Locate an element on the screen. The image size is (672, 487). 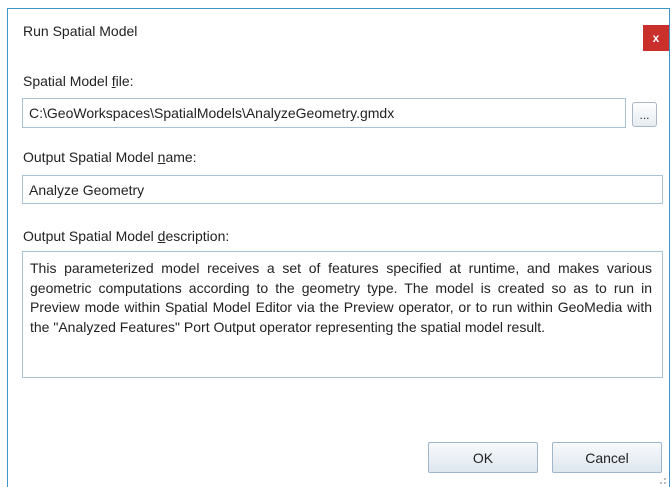
title-bar: Run Spatial Model x is located at coordinates (338, 30).